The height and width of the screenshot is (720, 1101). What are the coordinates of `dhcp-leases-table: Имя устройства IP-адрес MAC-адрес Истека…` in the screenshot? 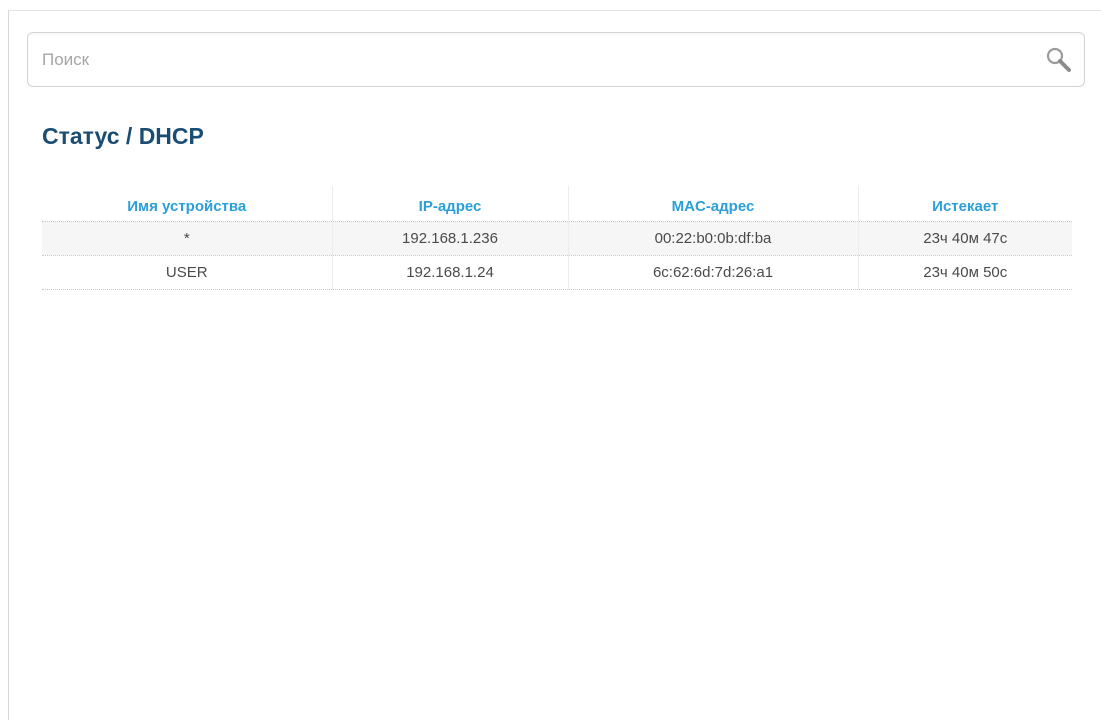 It's located at (557, 238).